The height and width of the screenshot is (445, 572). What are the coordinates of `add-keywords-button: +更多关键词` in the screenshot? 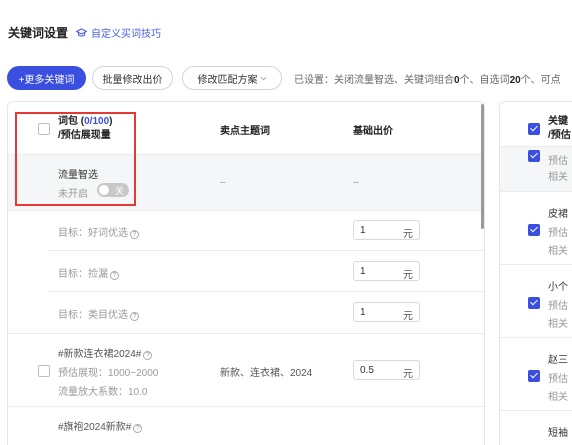 It's located at (46, 78).